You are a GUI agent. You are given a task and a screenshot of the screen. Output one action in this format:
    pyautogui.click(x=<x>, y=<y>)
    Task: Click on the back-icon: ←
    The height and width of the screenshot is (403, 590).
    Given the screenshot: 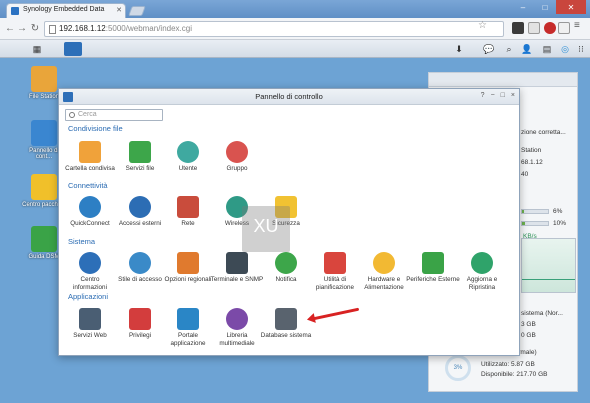 What is the action you would take?
    pyautogui.click(x=10, y=29)
    